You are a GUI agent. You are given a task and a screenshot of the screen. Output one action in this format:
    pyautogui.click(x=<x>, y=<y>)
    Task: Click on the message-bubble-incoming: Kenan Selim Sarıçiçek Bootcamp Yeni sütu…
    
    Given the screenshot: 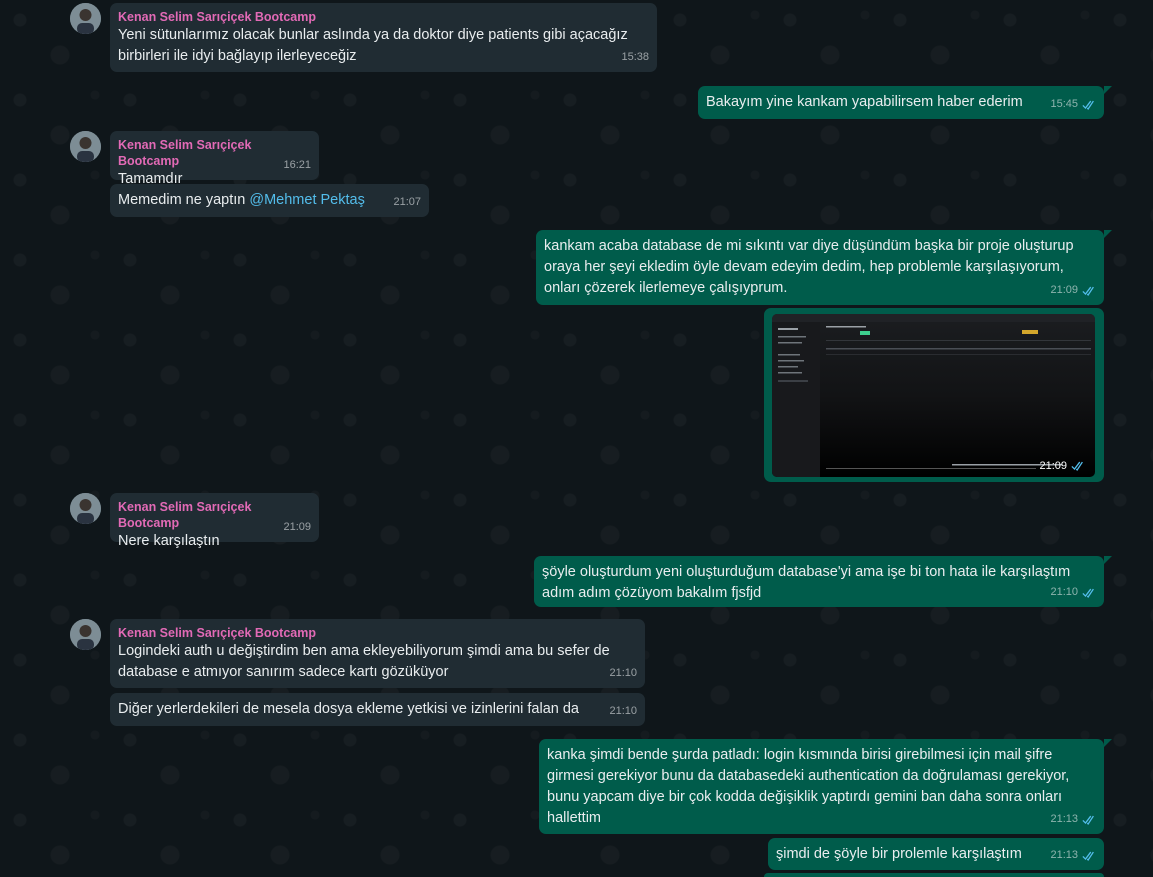 What is the action you would take?
    pyautogui.click(x=383, y=37)
    